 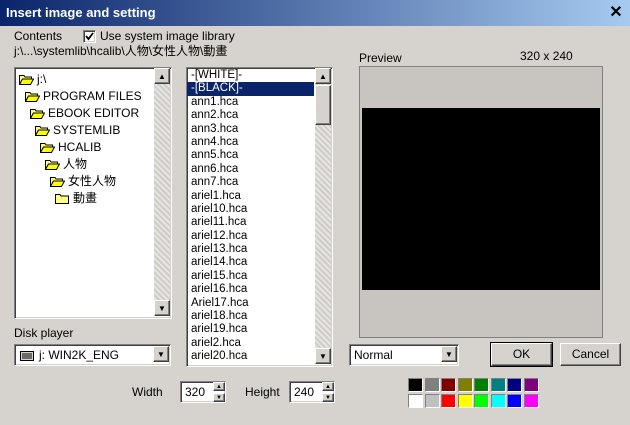 I want to click on file-list-item: ann6.hca, so click(x=250, y=169).